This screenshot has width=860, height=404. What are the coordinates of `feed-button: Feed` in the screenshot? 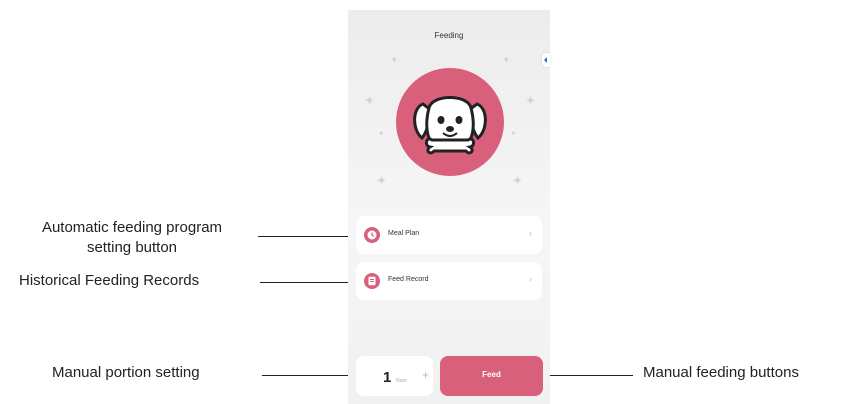 It's located at (491, 376).